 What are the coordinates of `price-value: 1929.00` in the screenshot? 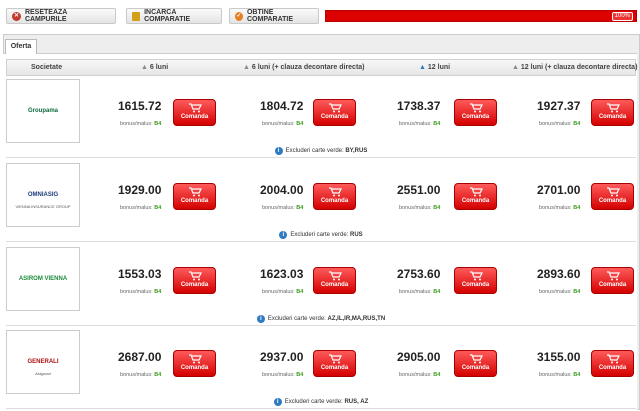 It's located at (140, 190).